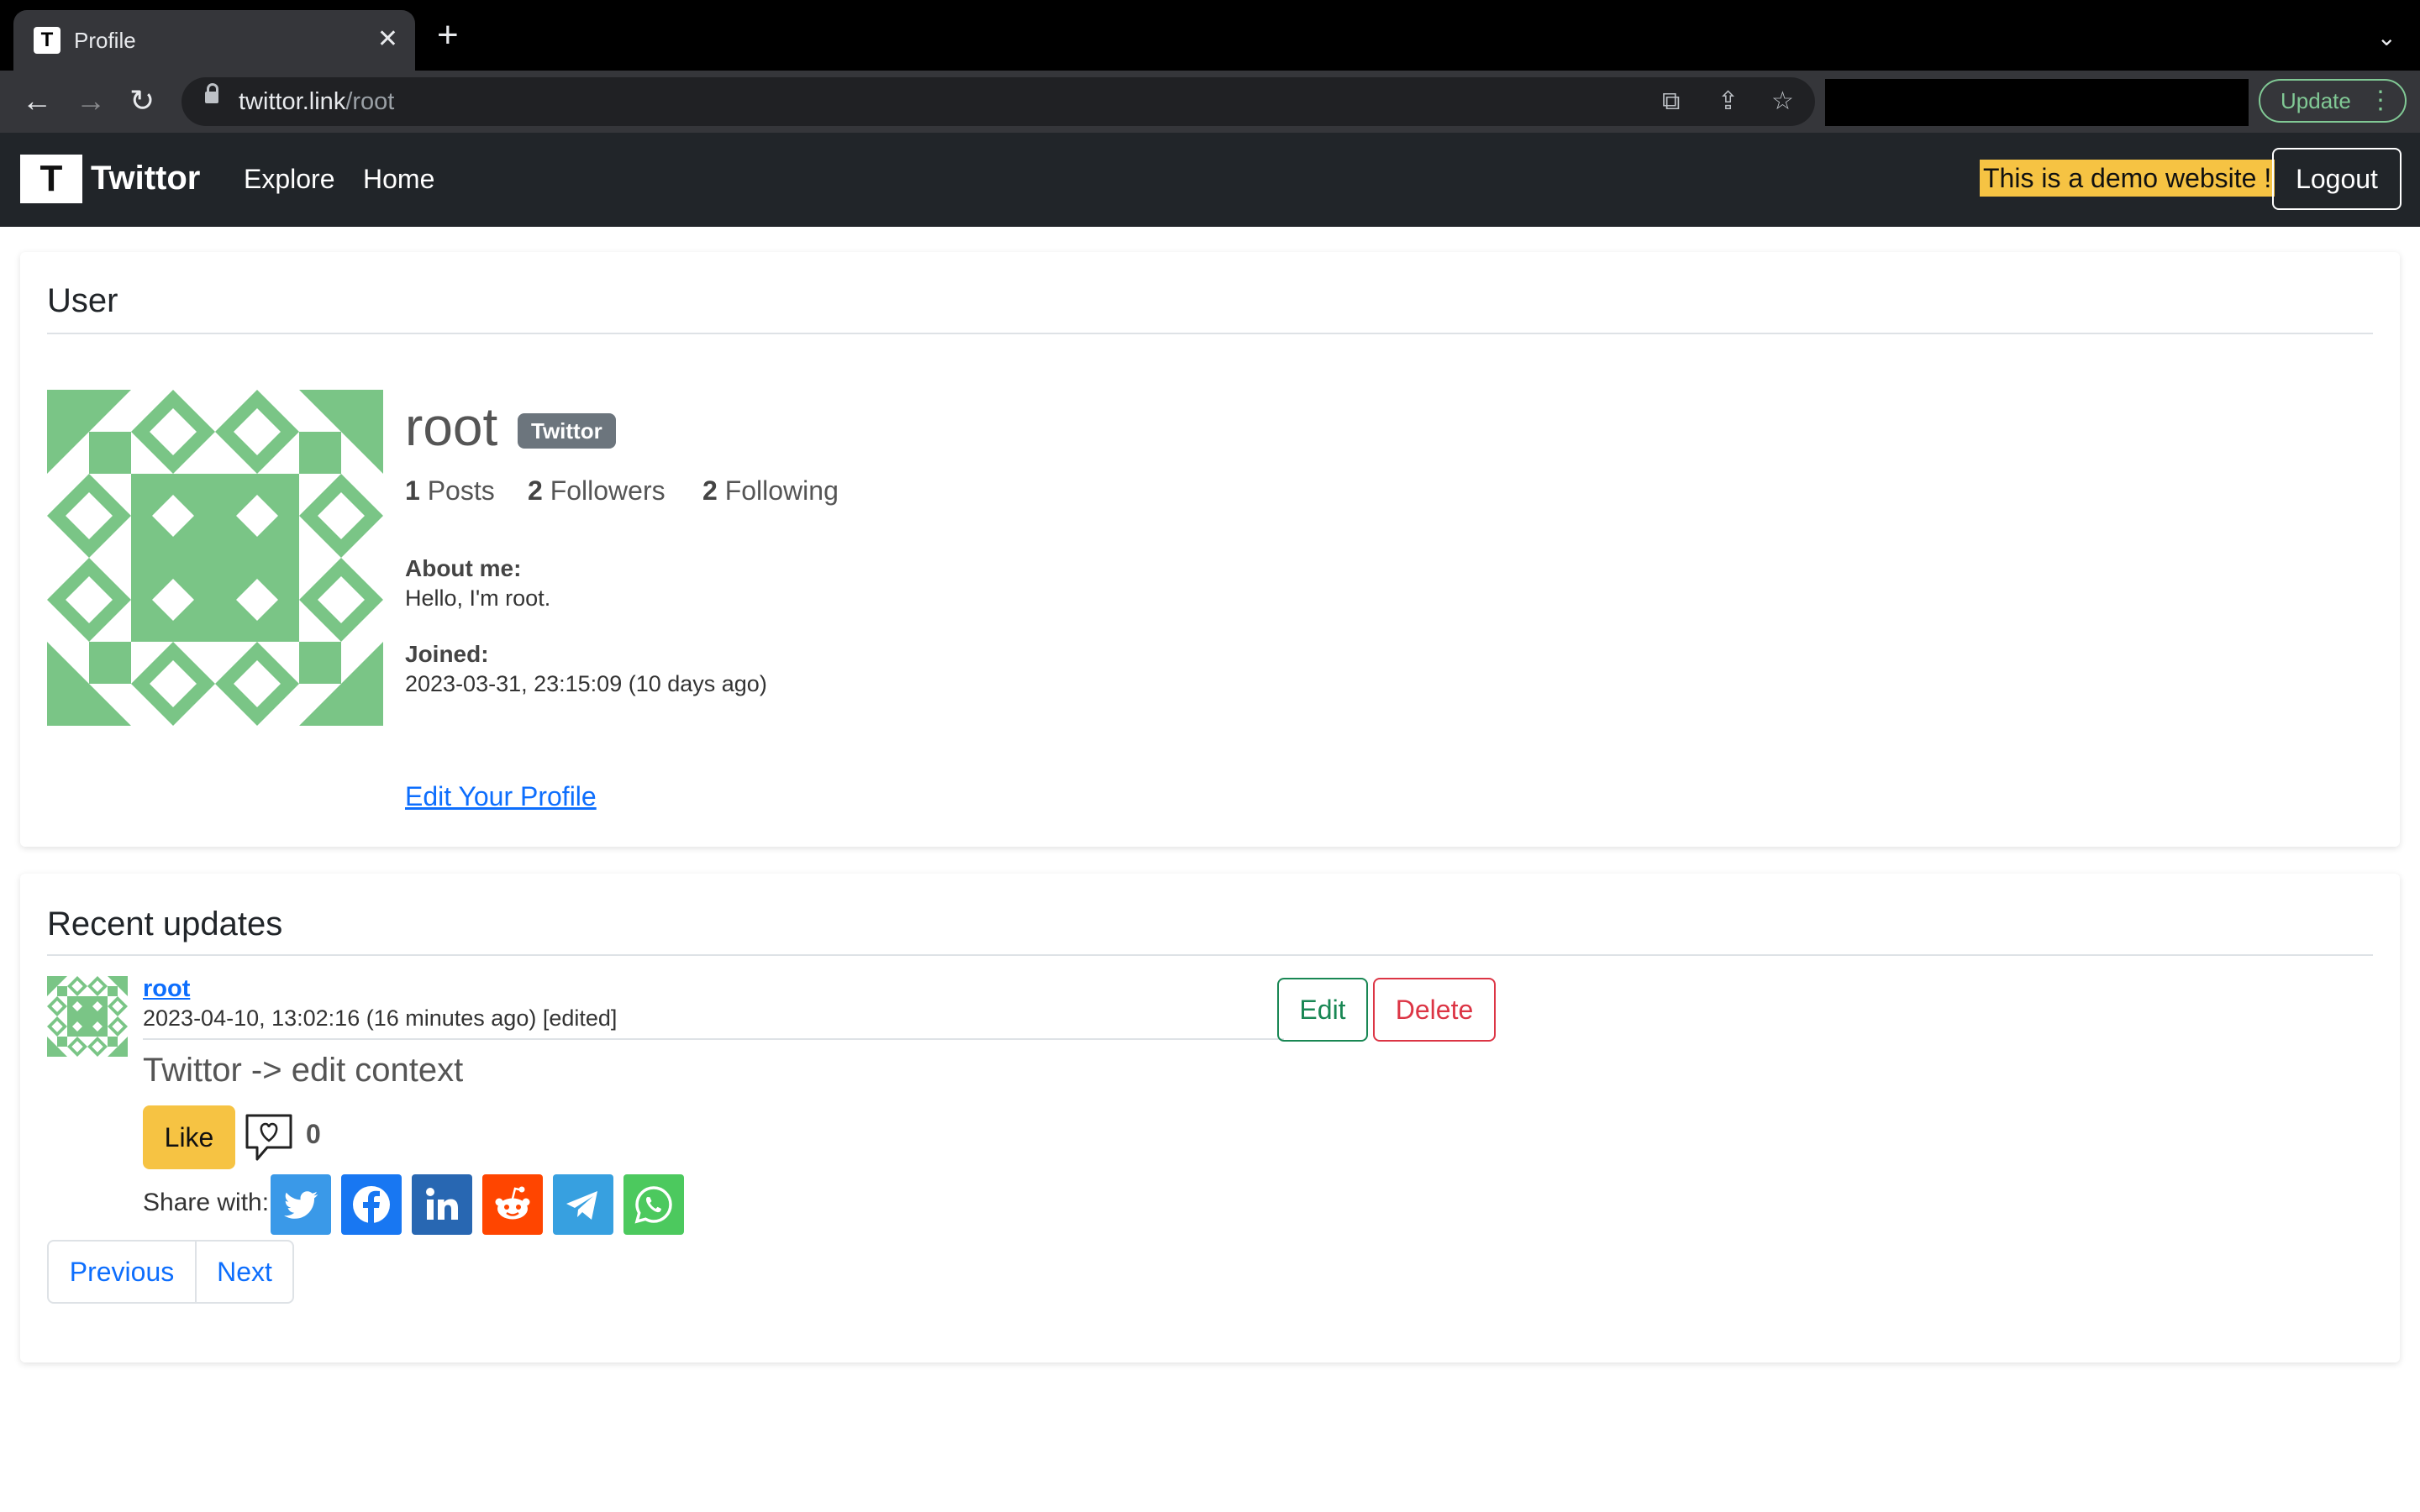 Image resolution: width=2420 pixels, height=1512 pixels. I want to click on bookmark-star-icon: ☆, so click(1783, 101).